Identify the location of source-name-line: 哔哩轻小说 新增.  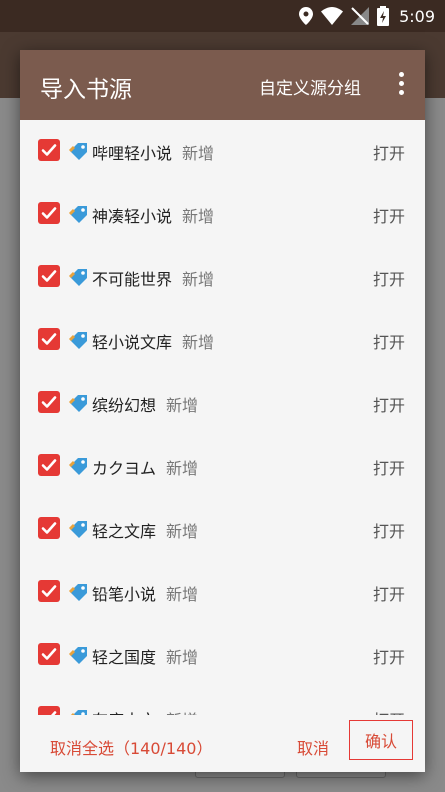
(153, 152).